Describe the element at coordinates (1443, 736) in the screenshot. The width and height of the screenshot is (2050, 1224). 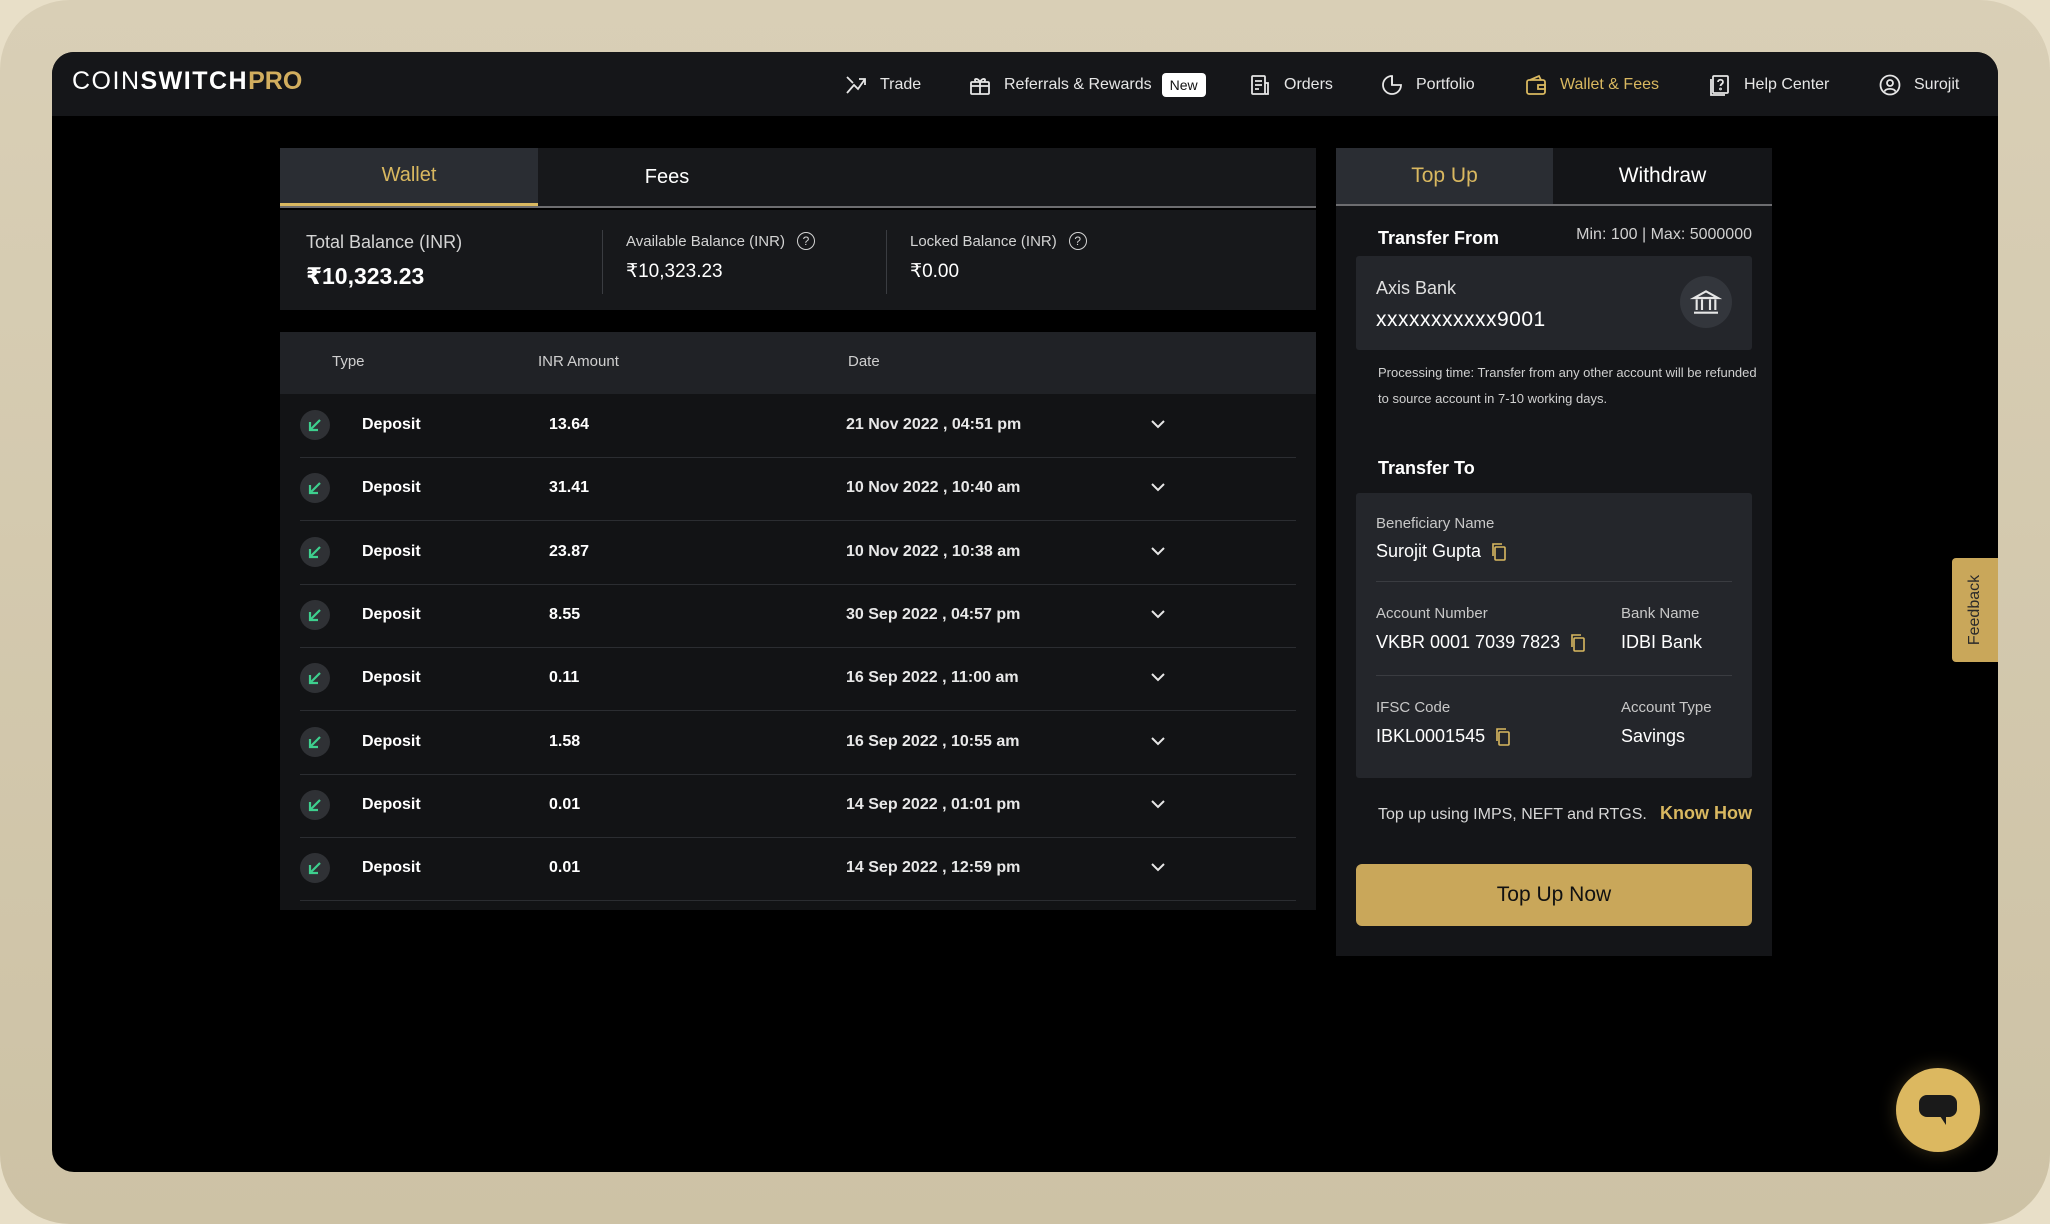
I see `ifsc-row: IBKL0001545` at that location.